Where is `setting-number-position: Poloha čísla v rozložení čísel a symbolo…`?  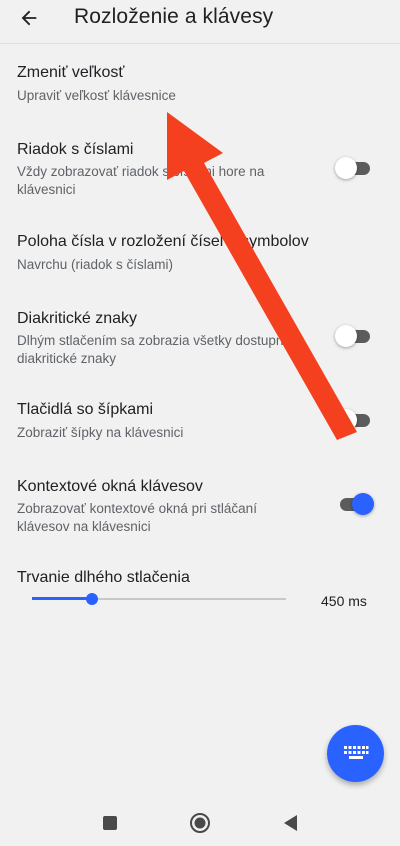 setting-number-position: Poloha čísla v rozložení čísel a symbolo… is located at coordinates (200, 250).